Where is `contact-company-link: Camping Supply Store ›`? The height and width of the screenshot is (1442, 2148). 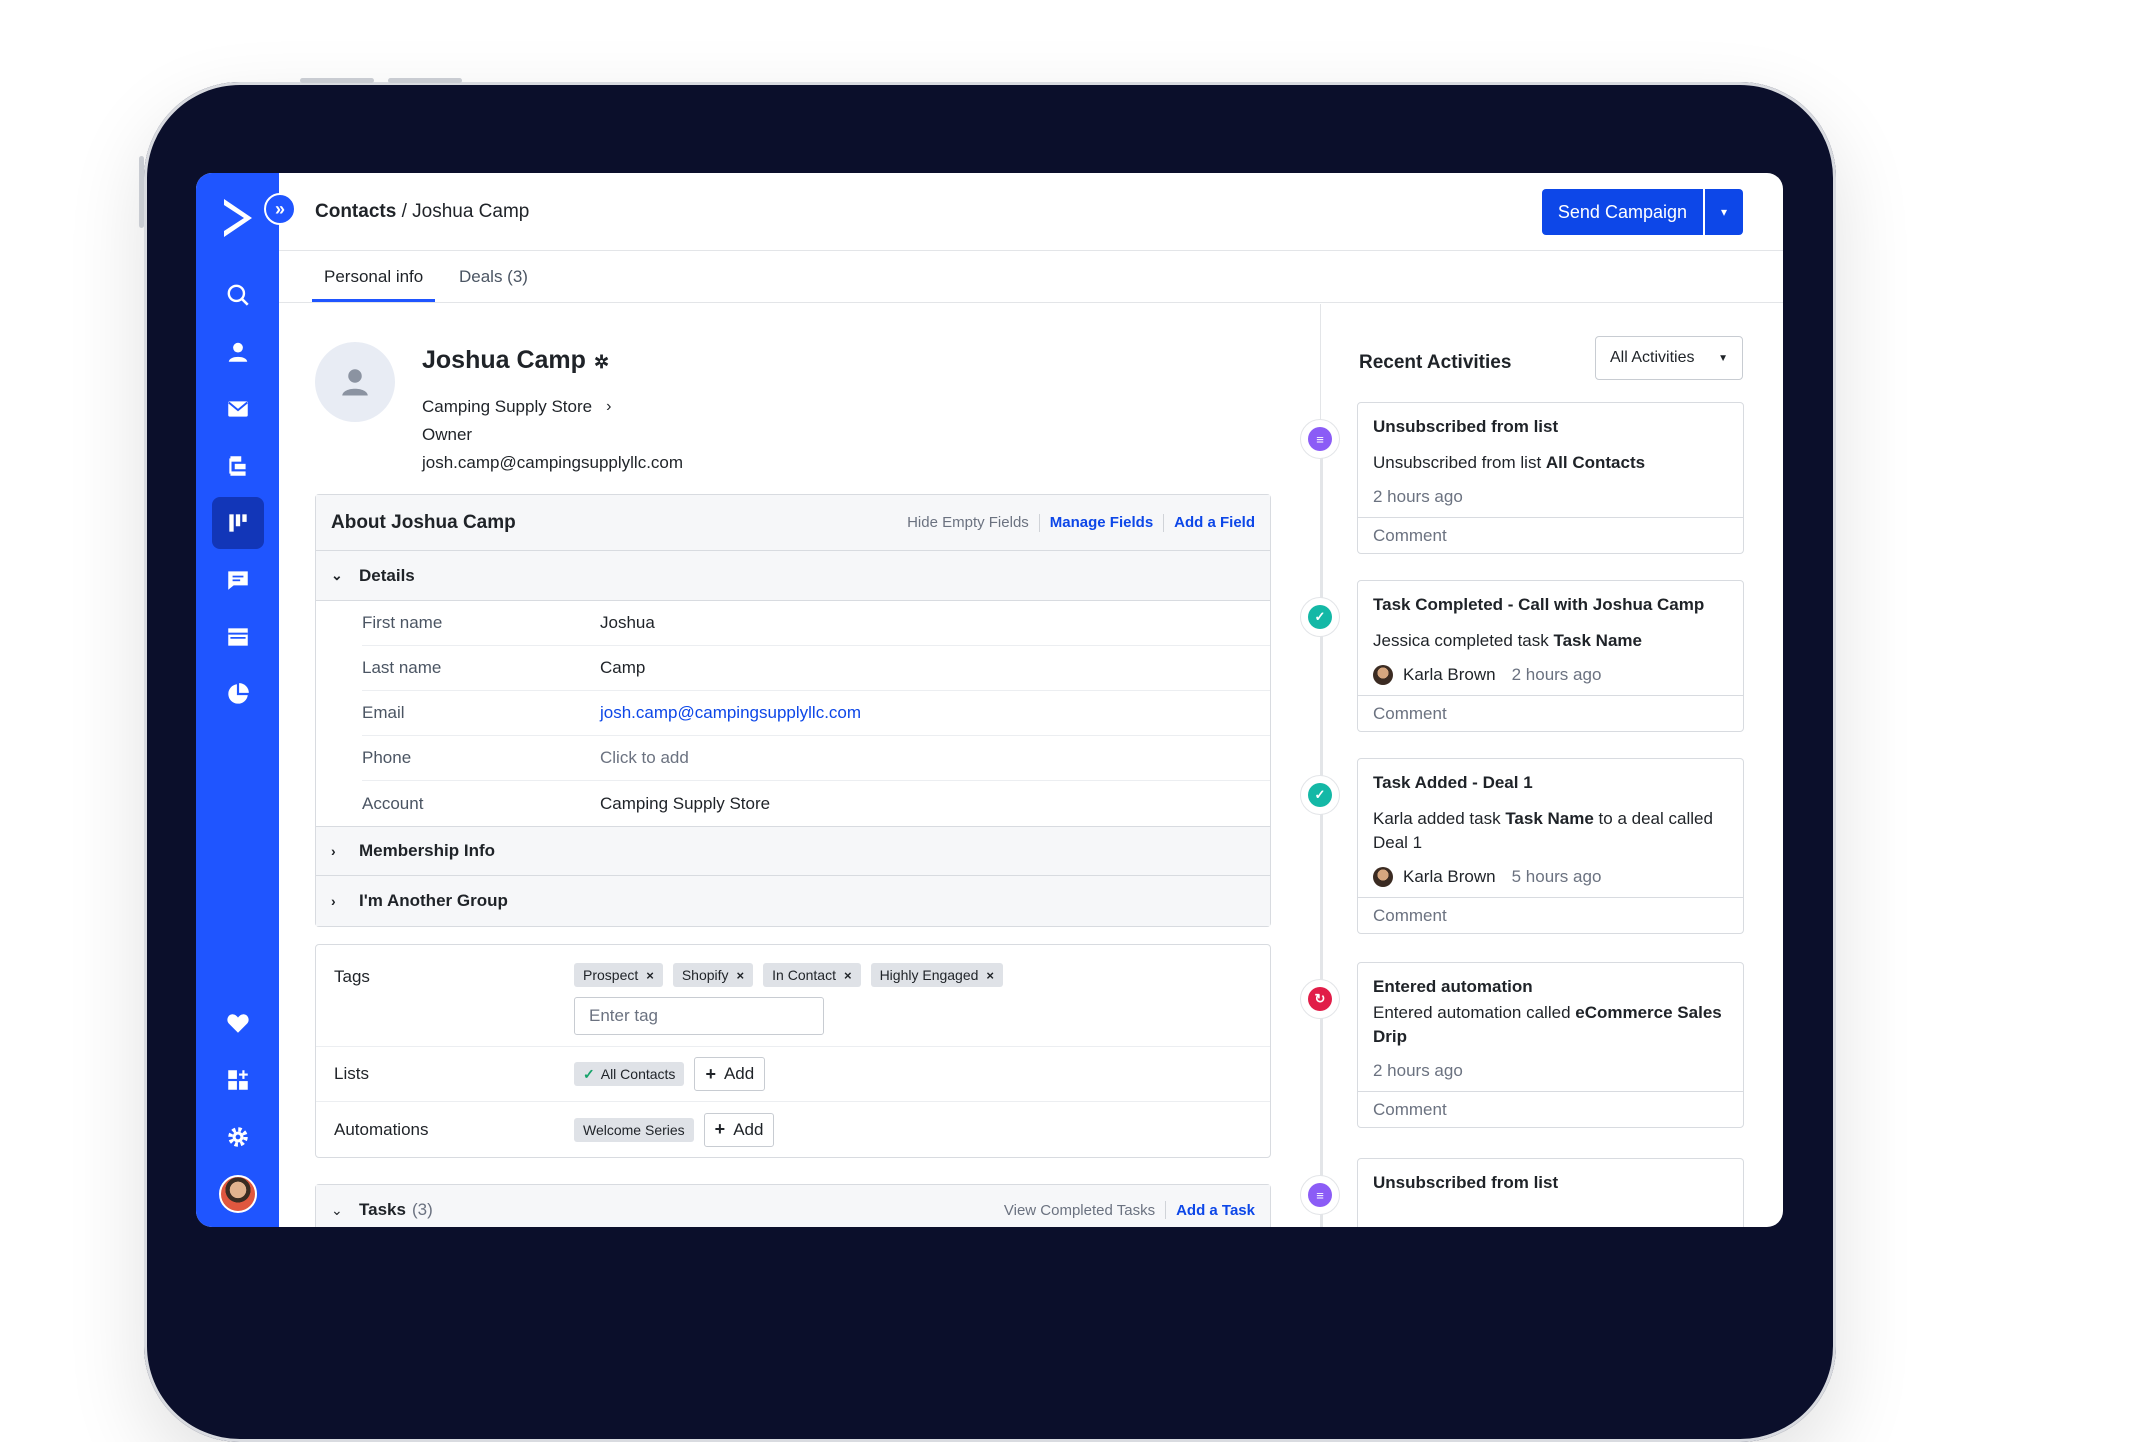 contact-company-link: Camping Supply Store › is located at coordinates (516, 407).